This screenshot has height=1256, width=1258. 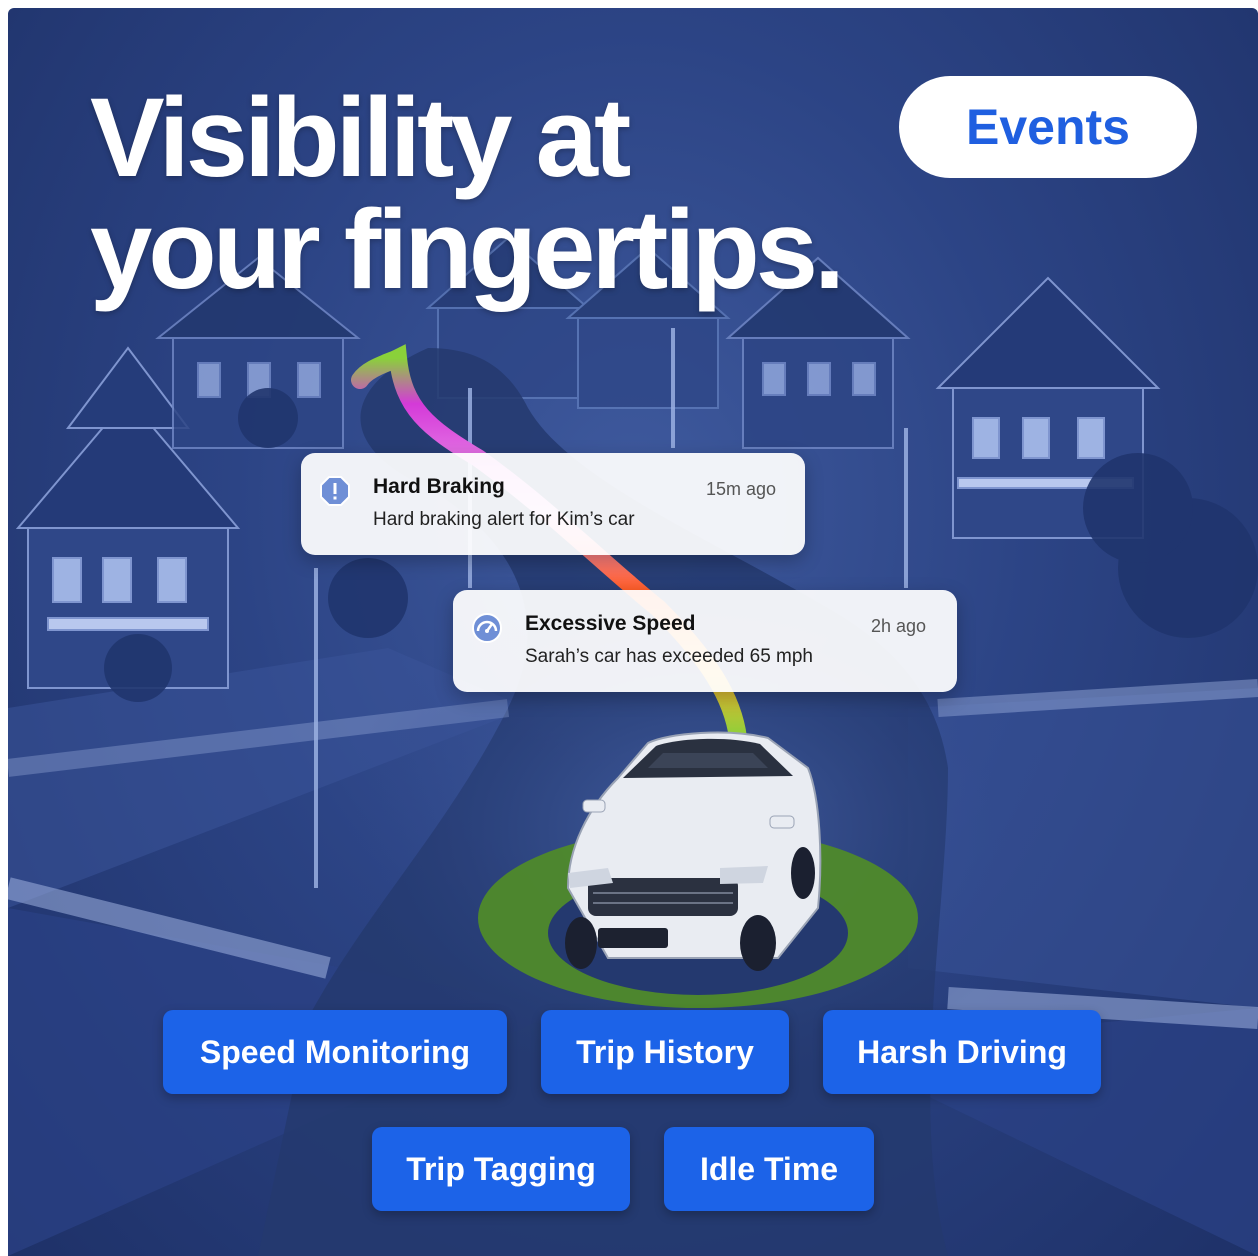 What do you see at coordinates (899, 626) in the screenshot?
I see `notification-time: 2h ago` at bounding box center [899, 626].